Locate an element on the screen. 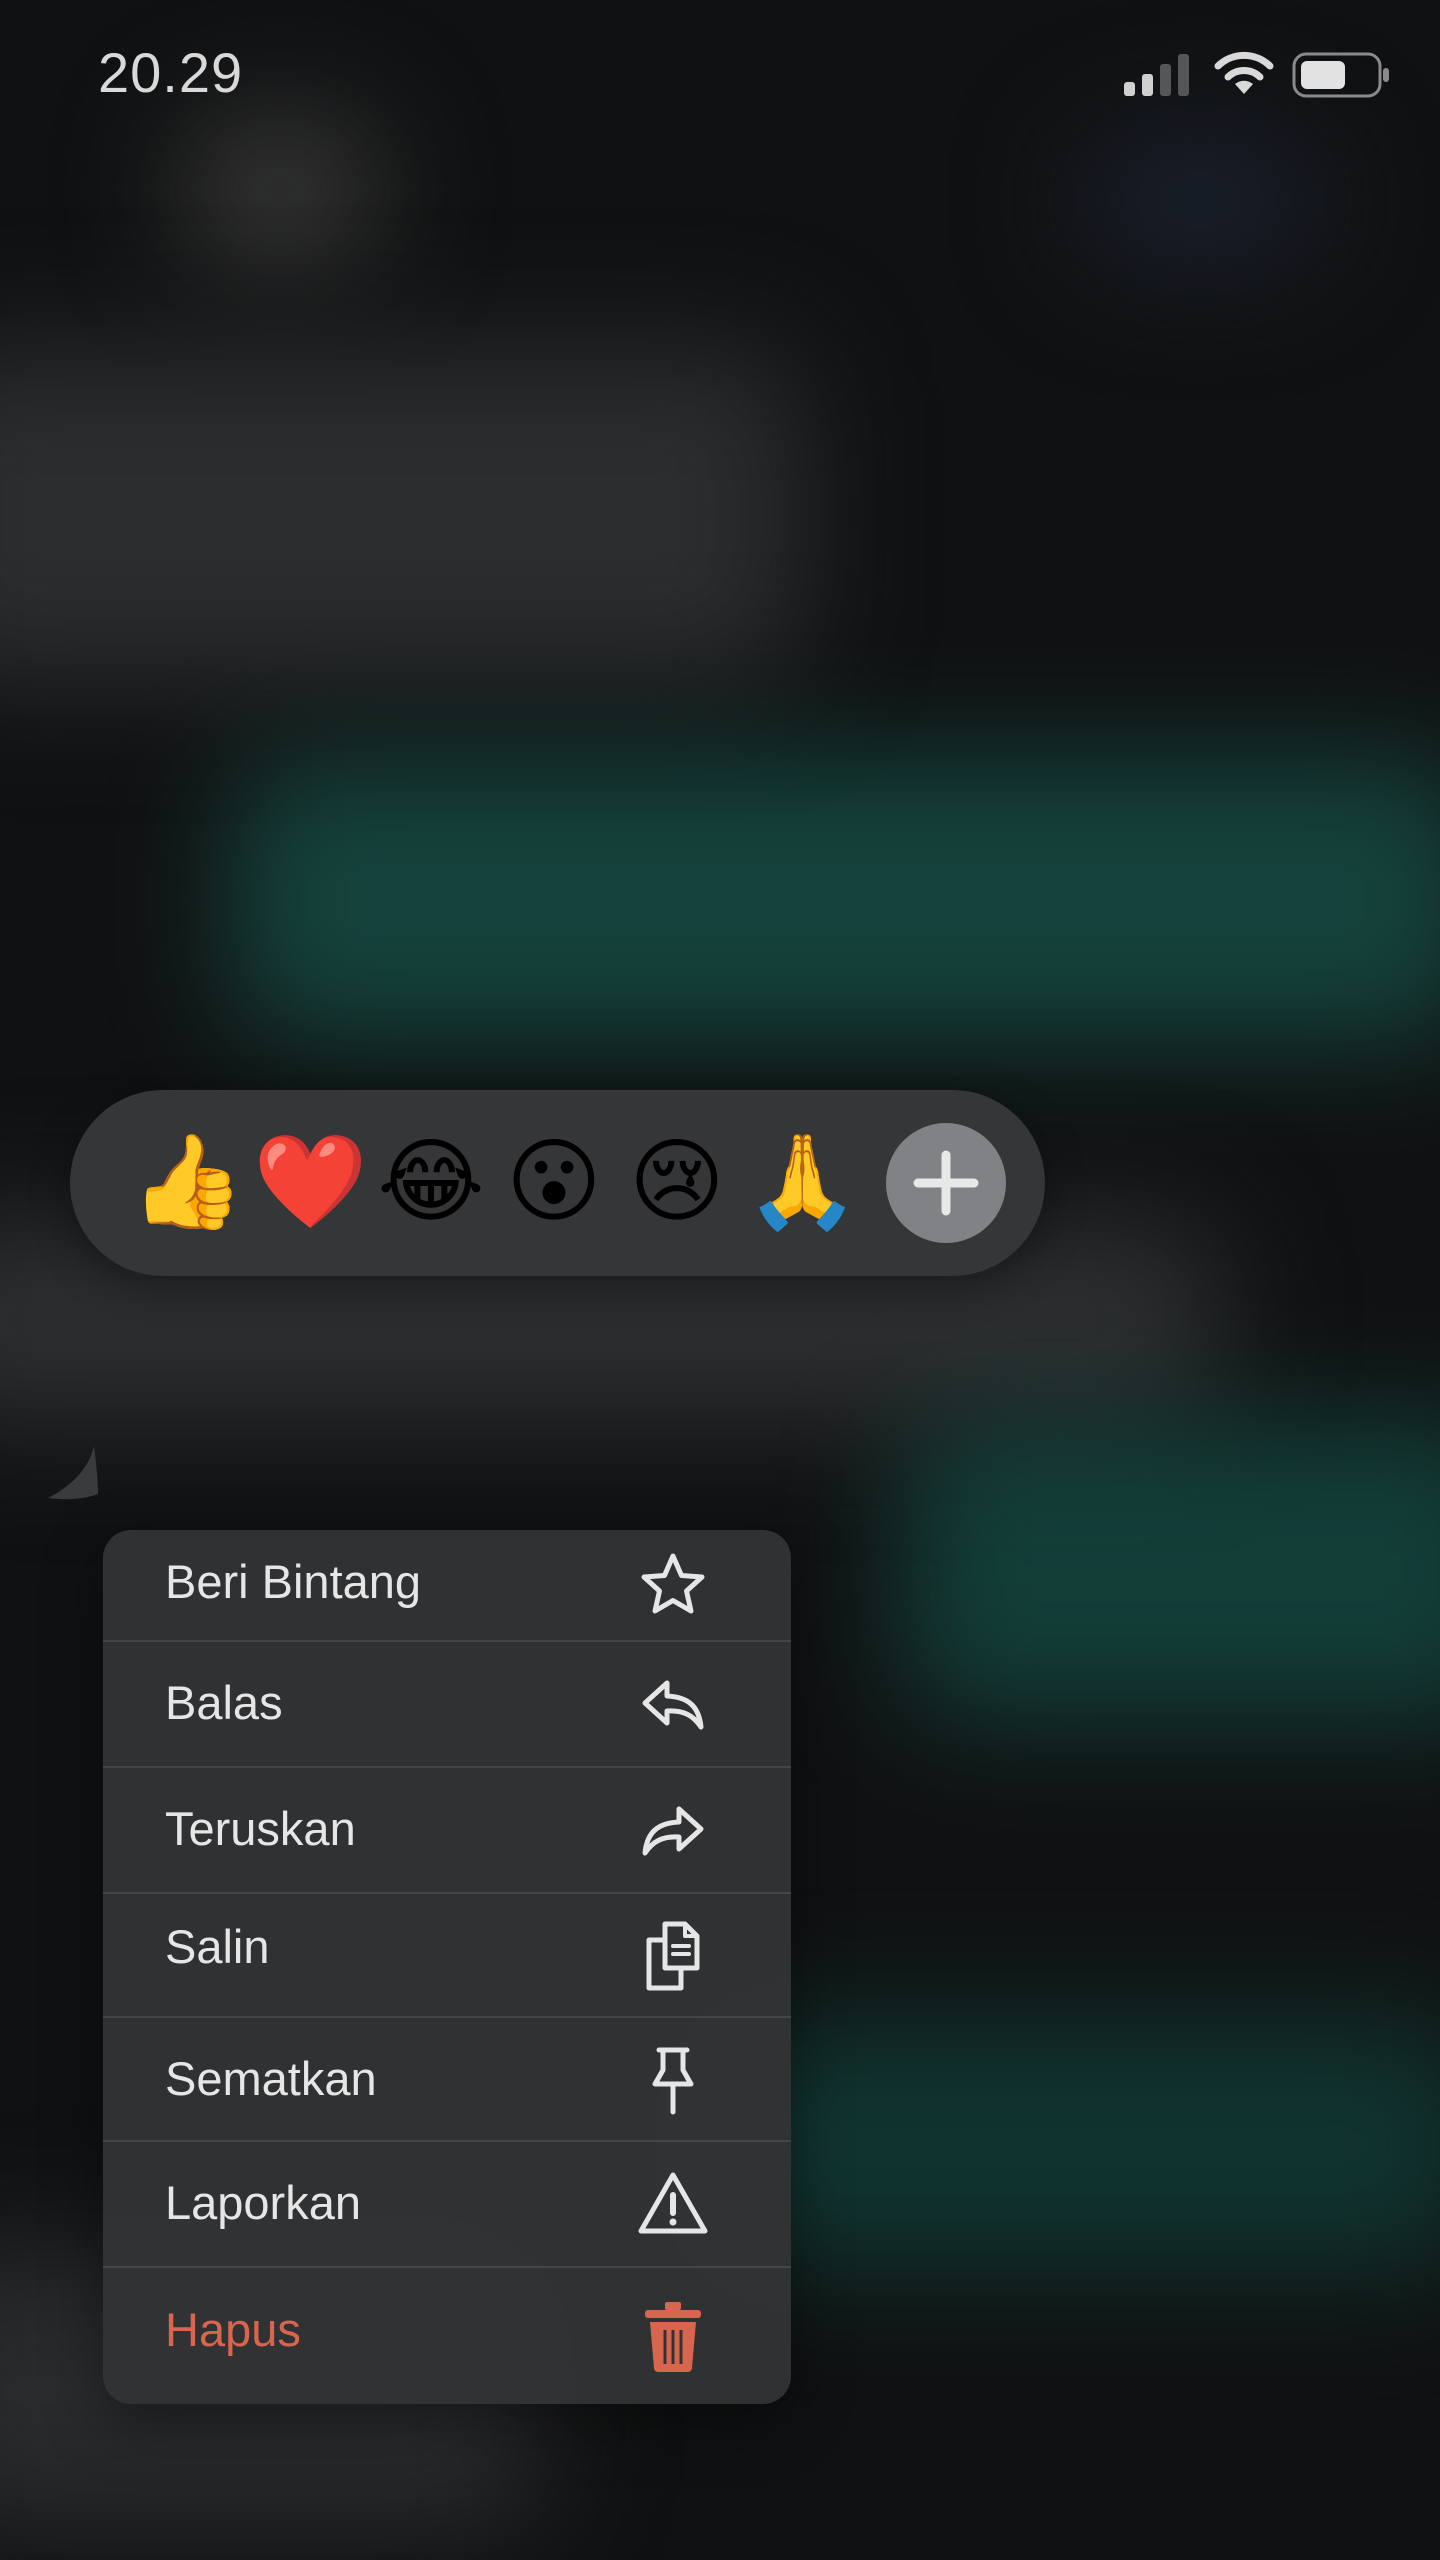 This screenshot has height=2560, width=1440. message-bubble-tail is located at coordinates (73, 1473).